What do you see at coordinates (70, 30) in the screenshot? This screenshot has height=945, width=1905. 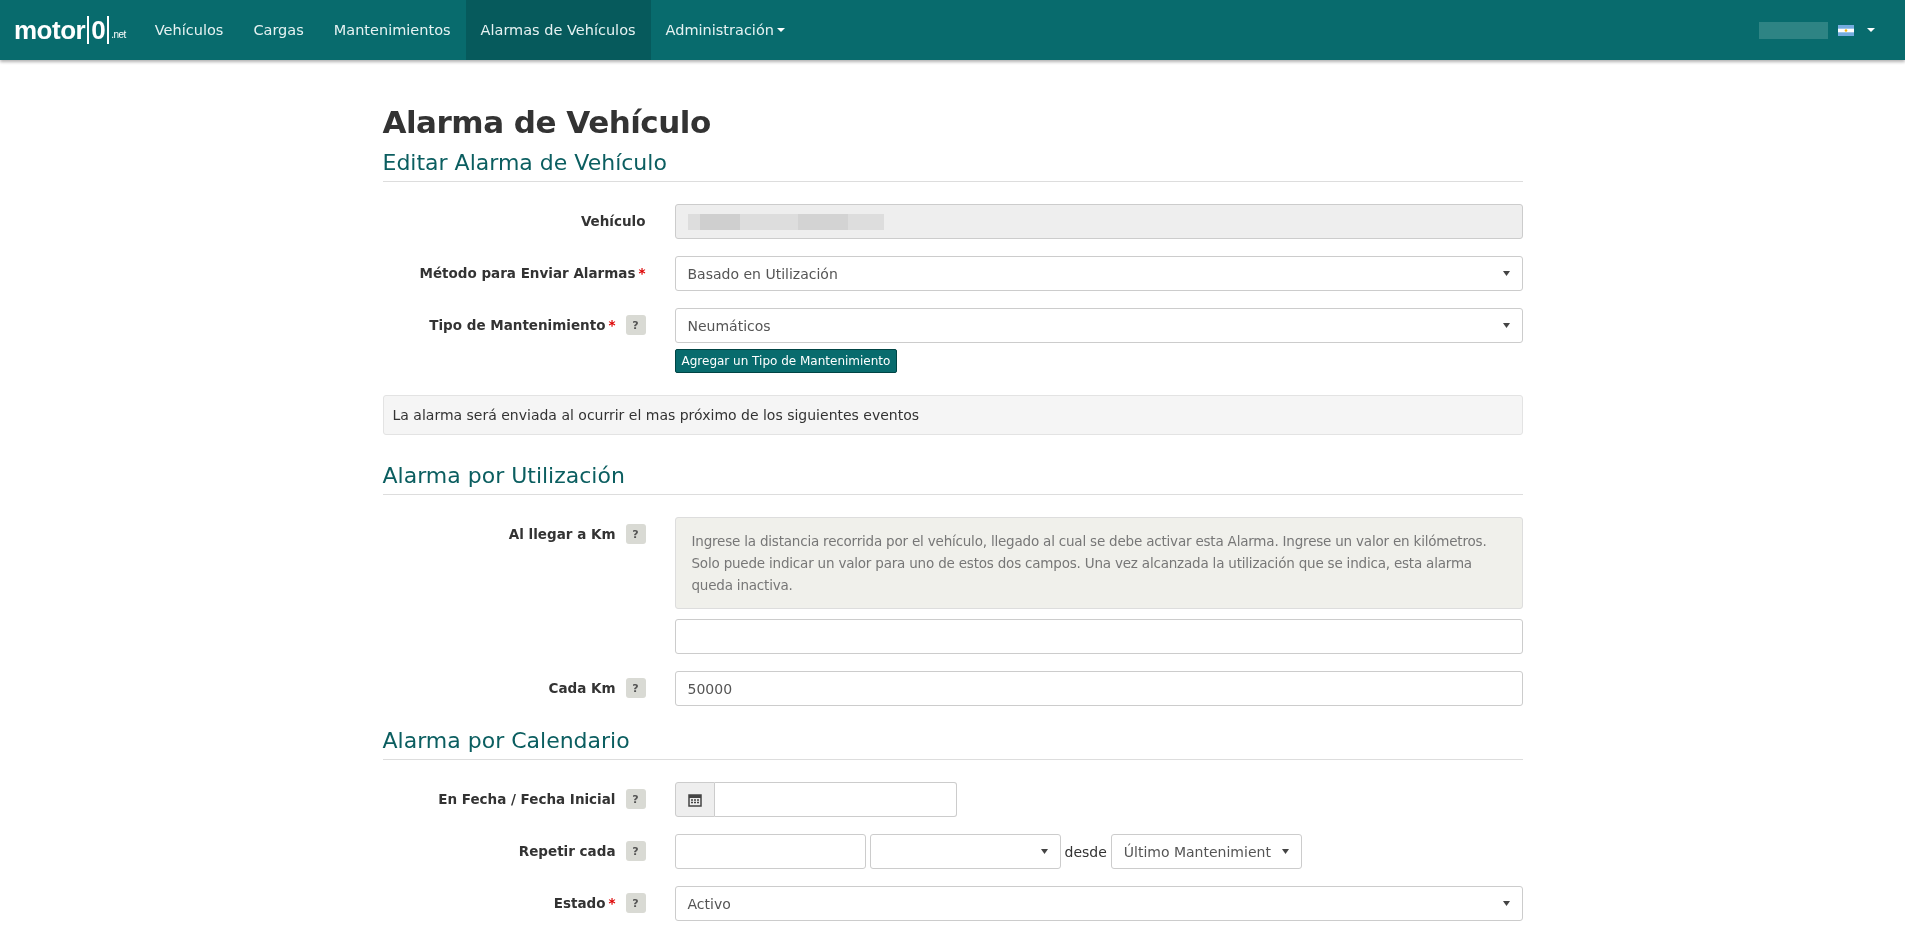 I see `logo: motor 0 .net` at bounding box center [70, 30].